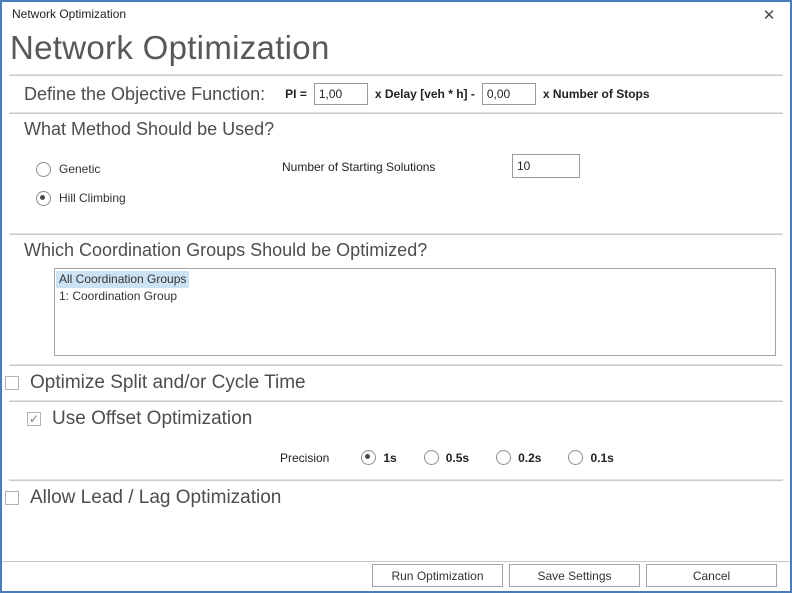 This screenshot has height=593, width=792. I want to click on split-cycle-checkbox, so click(12, 383).